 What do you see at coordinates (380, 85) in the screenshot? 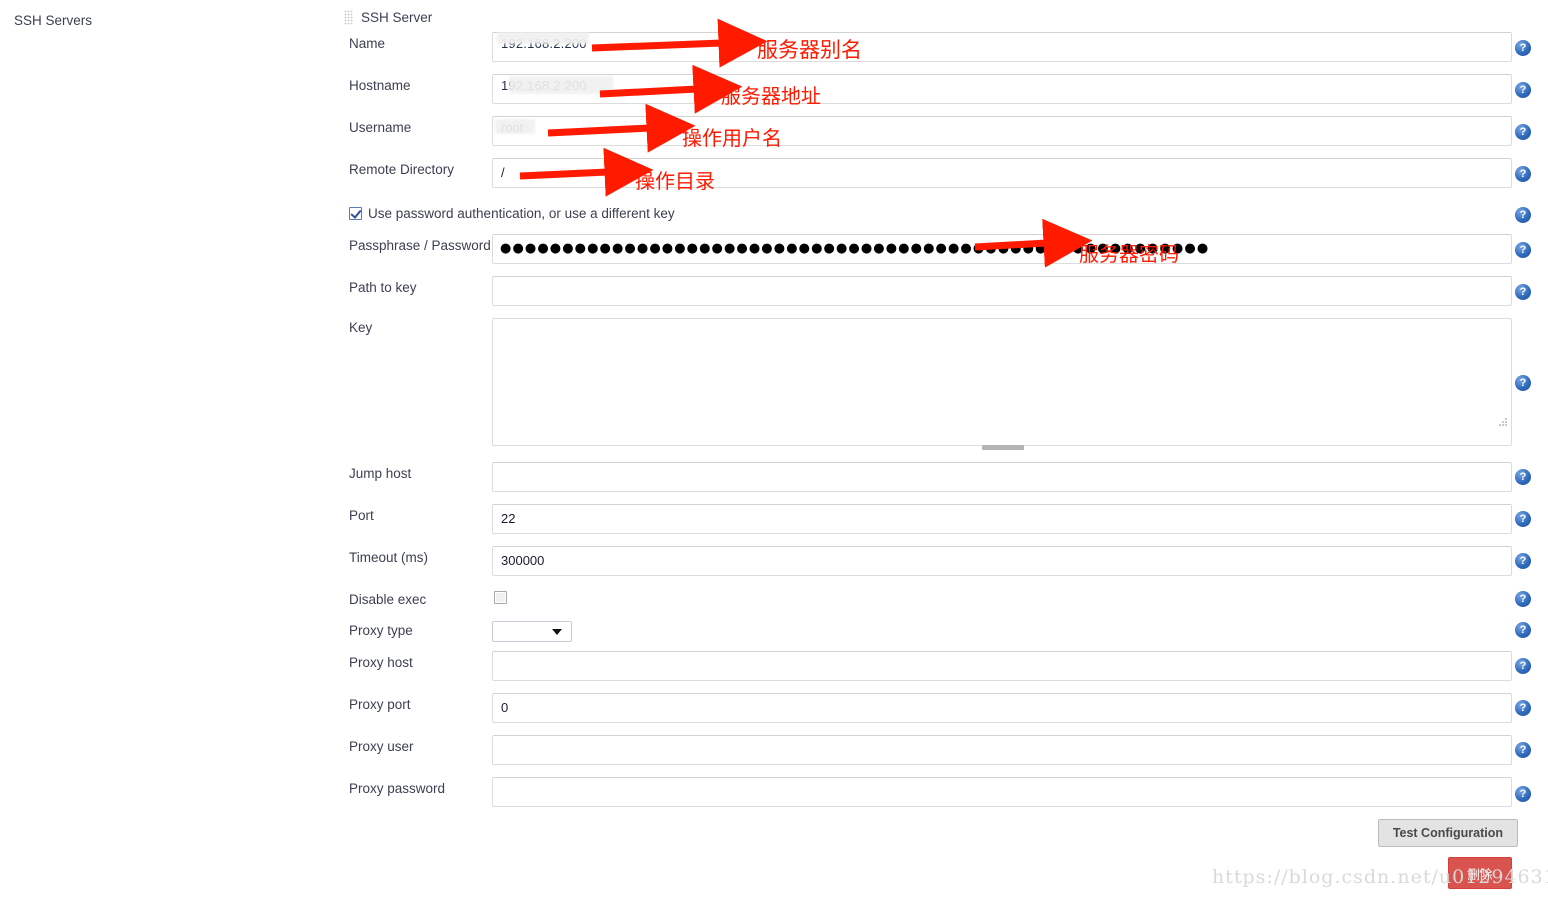
I see `label-hostname: Hostname` at bounding box center [380, 85].